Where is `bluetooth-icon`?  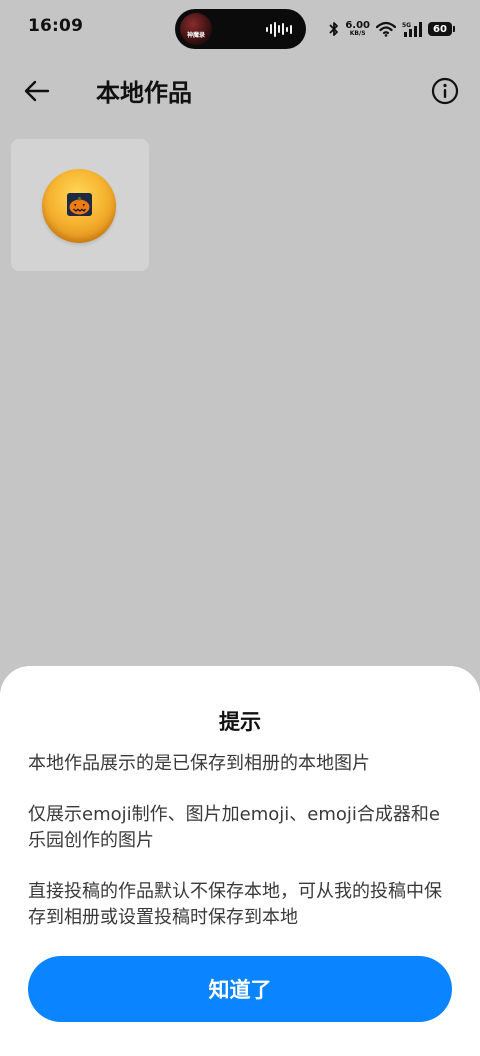
bluetooth-icon is located at coordinates (334, 29).